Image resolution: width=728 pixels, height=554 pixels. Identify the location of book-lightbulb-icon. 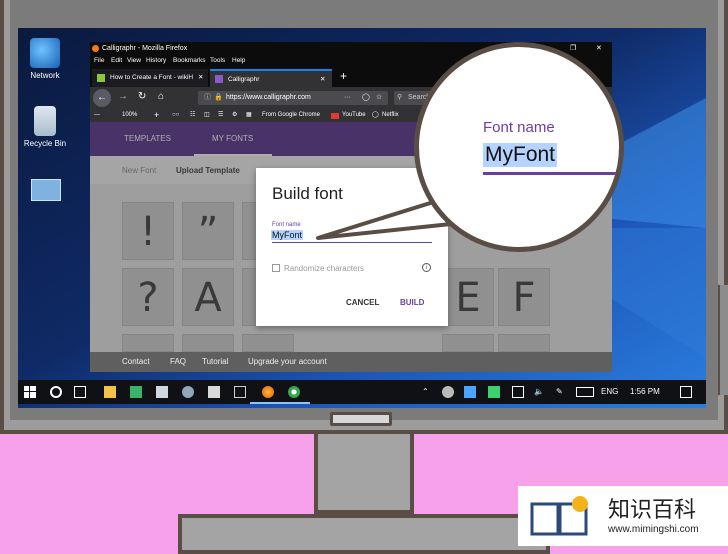
(559, 516).